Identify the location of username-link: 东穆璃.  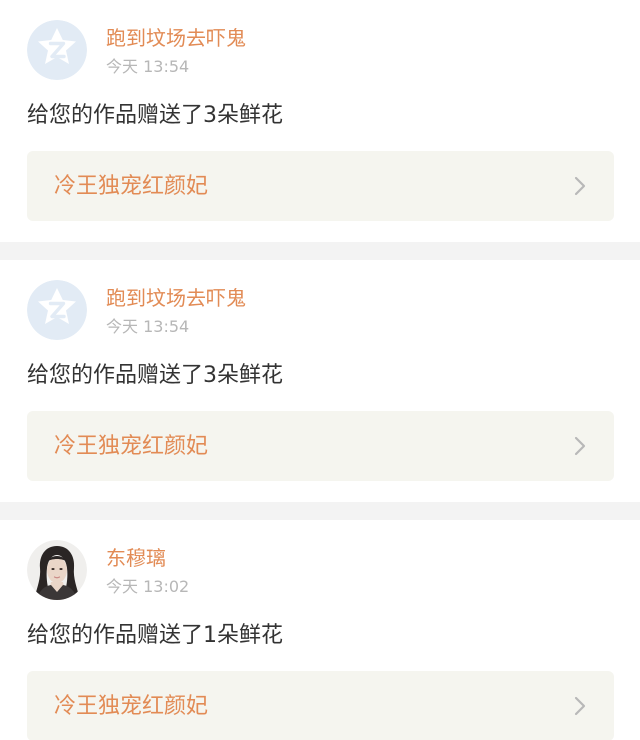
(136, 558).